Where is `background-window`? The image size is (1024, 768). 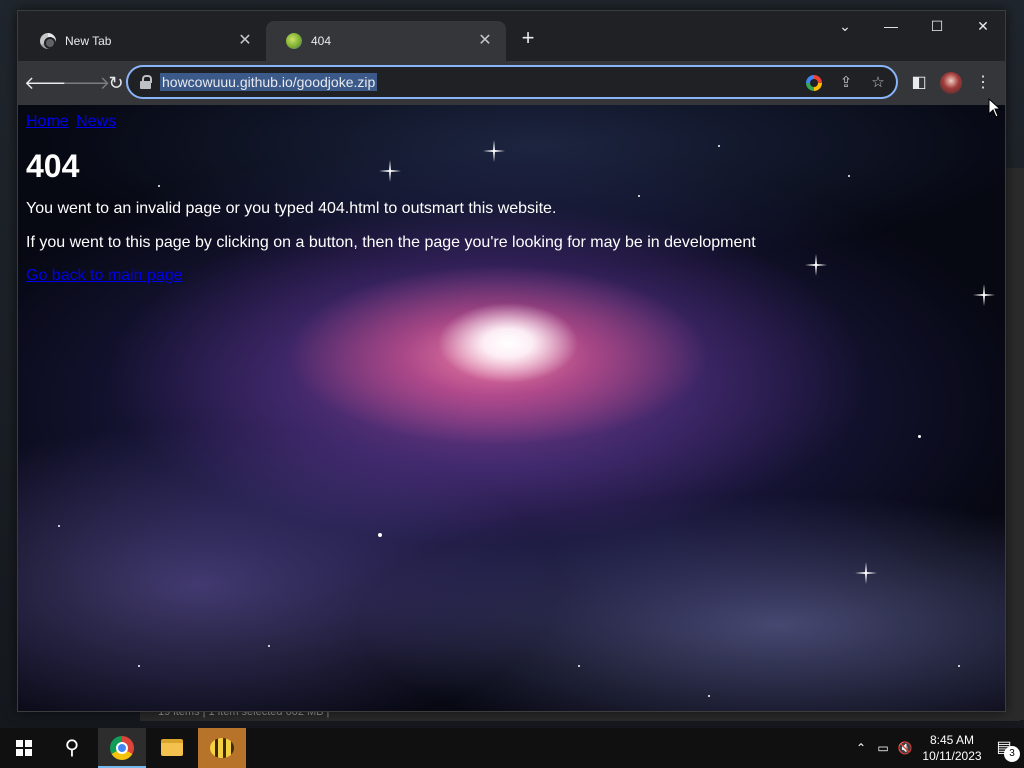 background-window is located at coordinates (1014, 444).